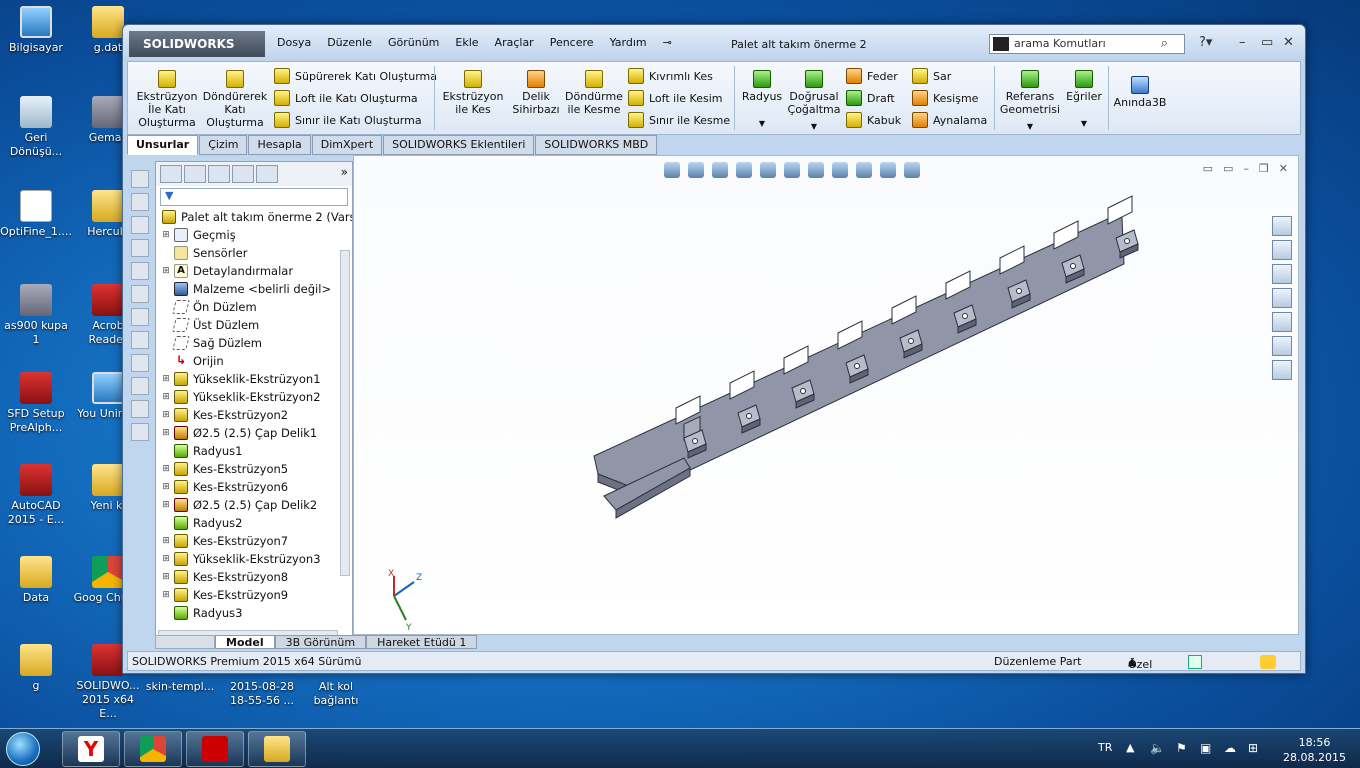  I want to click on solidworks-logo: SOLIDWORKS, so click(197, 44).